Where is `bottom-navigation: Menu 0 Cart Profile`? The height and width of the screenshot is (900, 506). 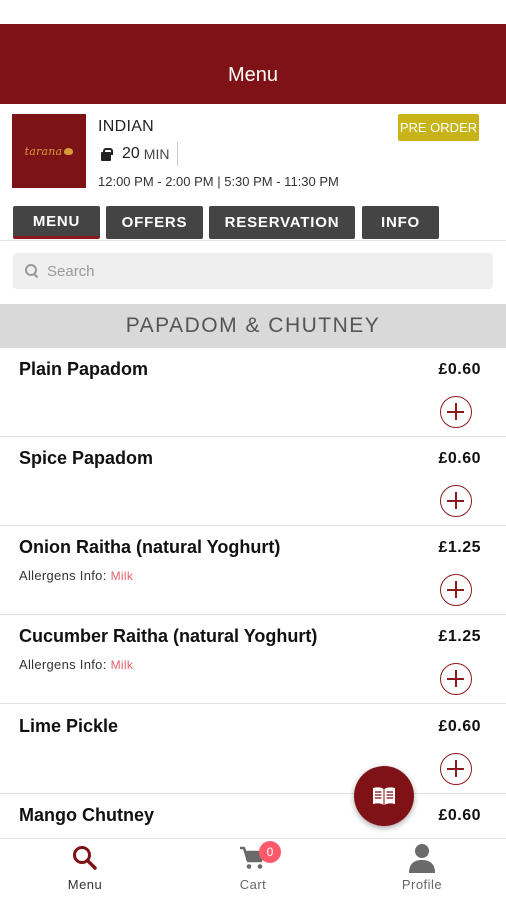
bottom-navigation: Menu 0 Cart Profile is located at coordinates (253, 869).